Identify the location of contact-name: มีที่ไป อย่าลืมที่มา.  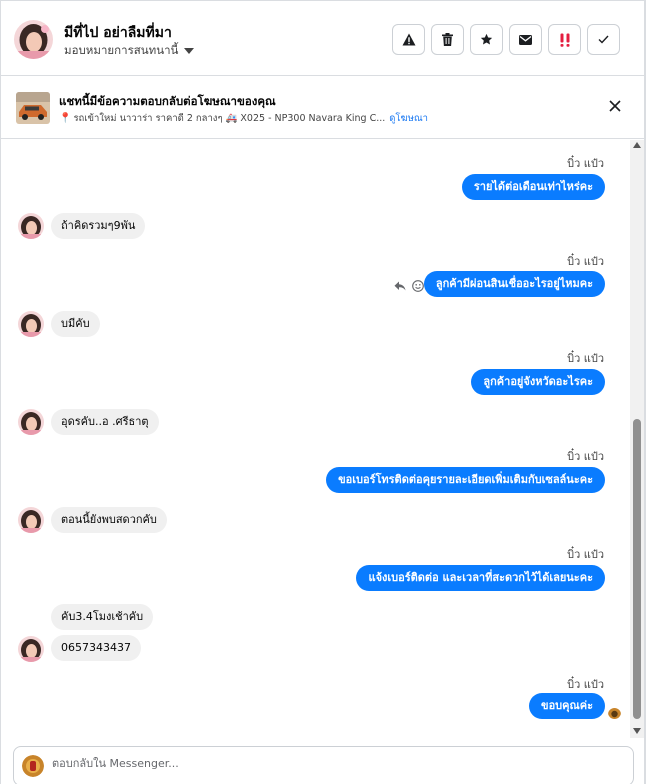
(118, 33).